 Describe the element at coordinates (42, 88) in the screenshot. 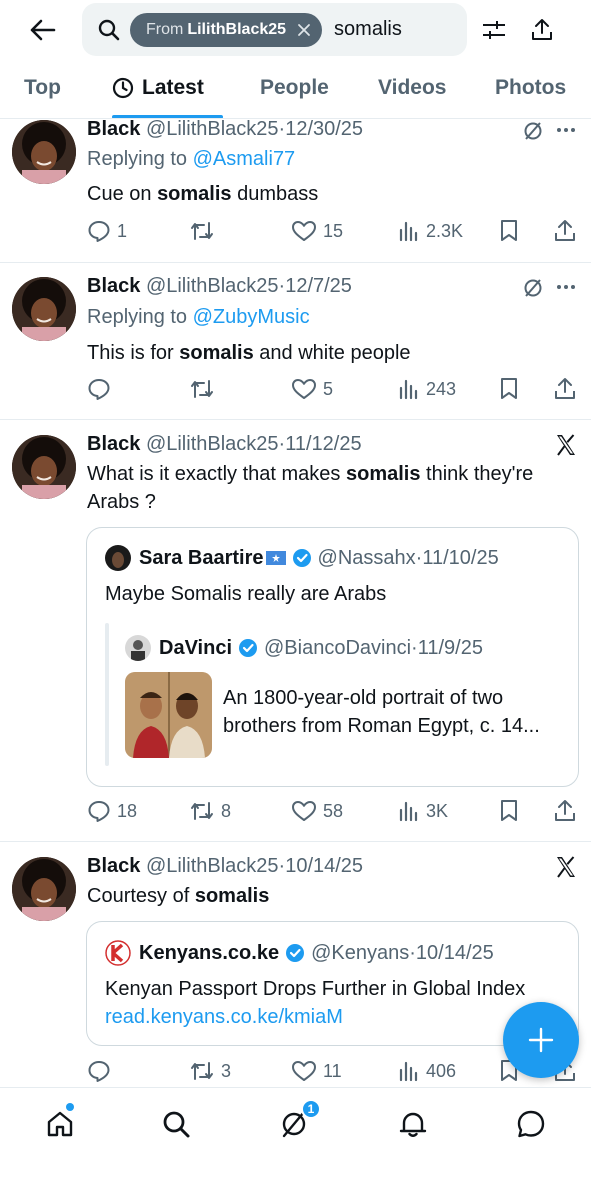

I see `tab-top: Top` at that location.